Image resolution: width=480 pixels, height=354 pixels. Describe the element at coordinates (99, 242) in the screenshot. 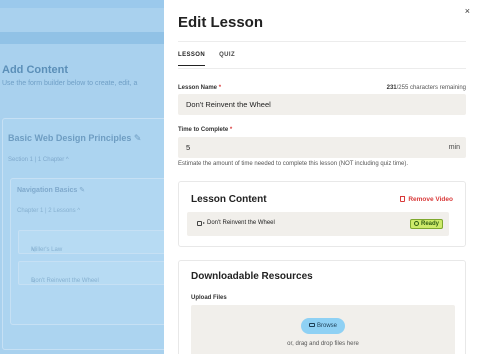

I see `background-lesson-item: Miller's Law ✎` at that location.